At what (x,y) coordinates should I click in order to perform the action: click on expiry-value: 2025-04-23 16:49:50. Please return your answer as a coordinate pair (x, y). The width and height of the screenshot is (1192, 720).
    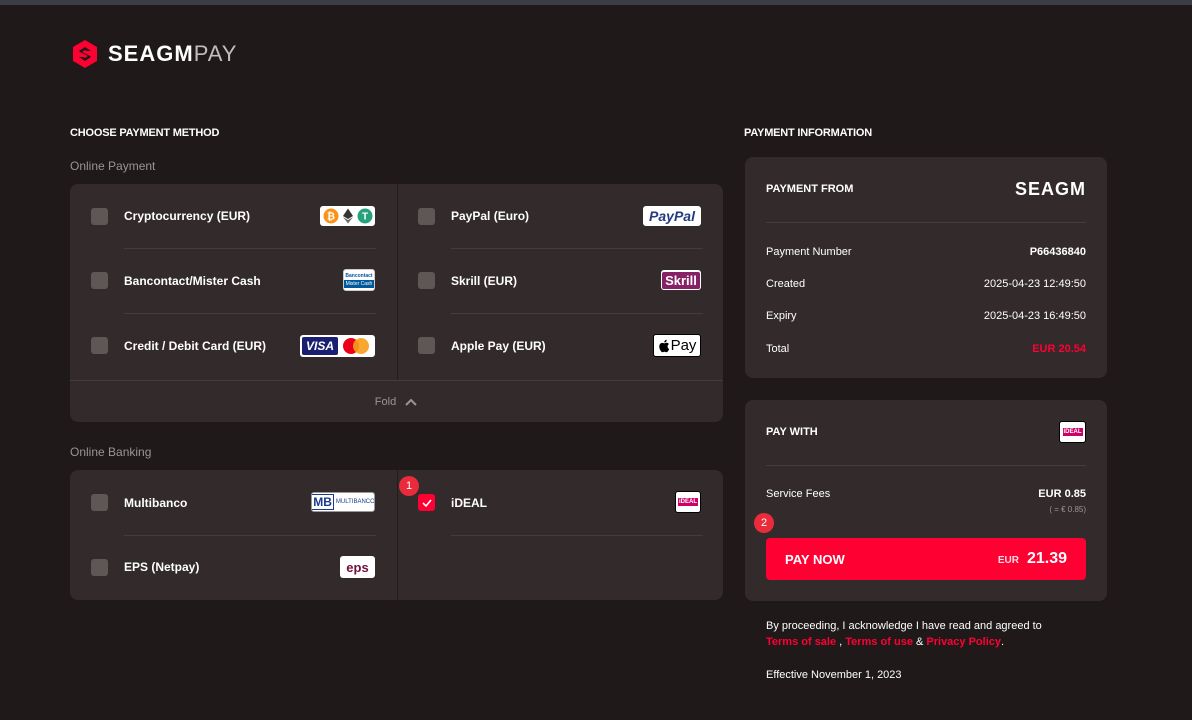
    Looking at the image, I should click on (1034, 316).